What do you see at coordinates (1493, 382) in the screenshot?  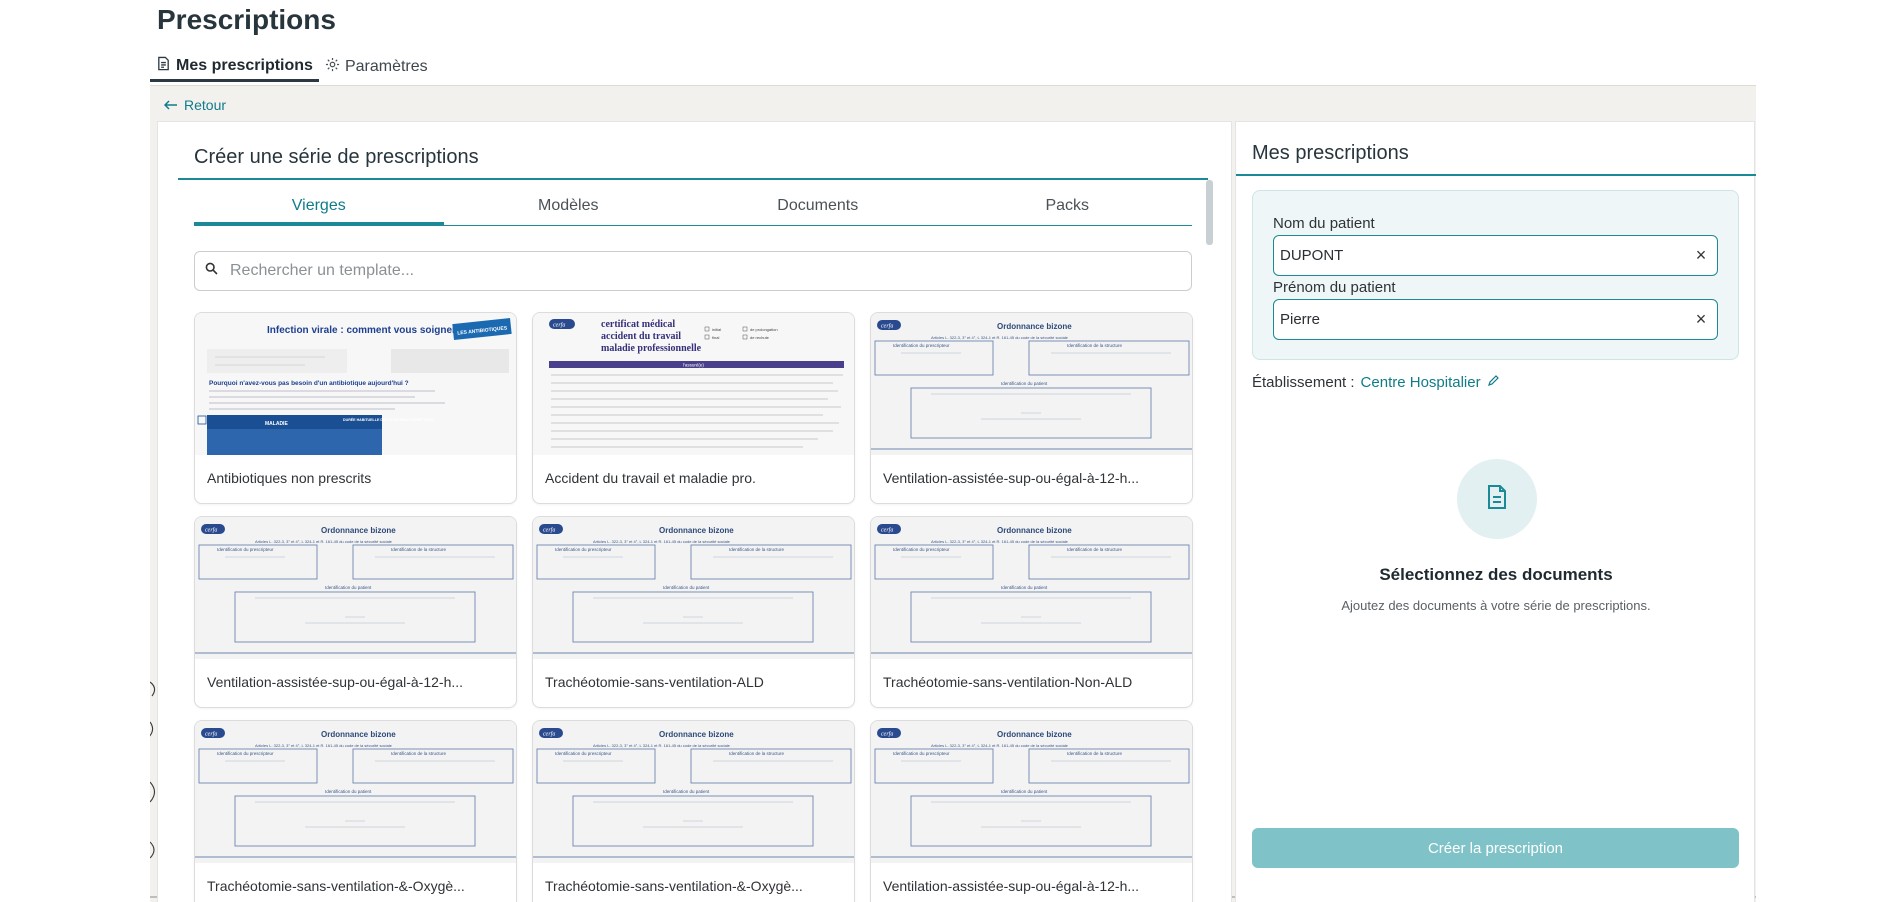 I see `pencil-icon` at bounding box center [1493, 382].